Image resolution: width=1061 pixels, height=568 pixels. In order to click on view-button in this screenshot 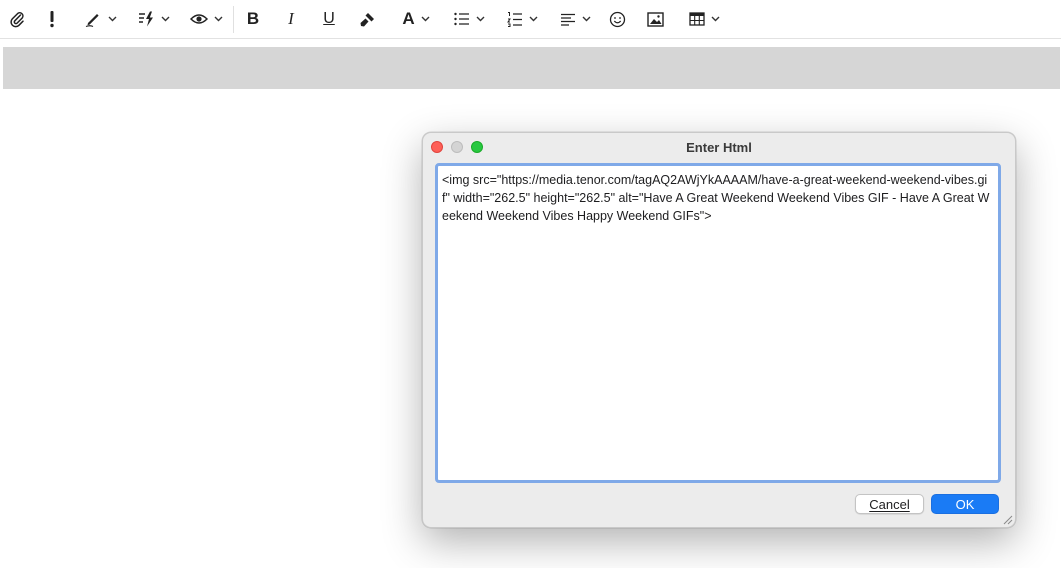, I will do `click(206, 19)`.